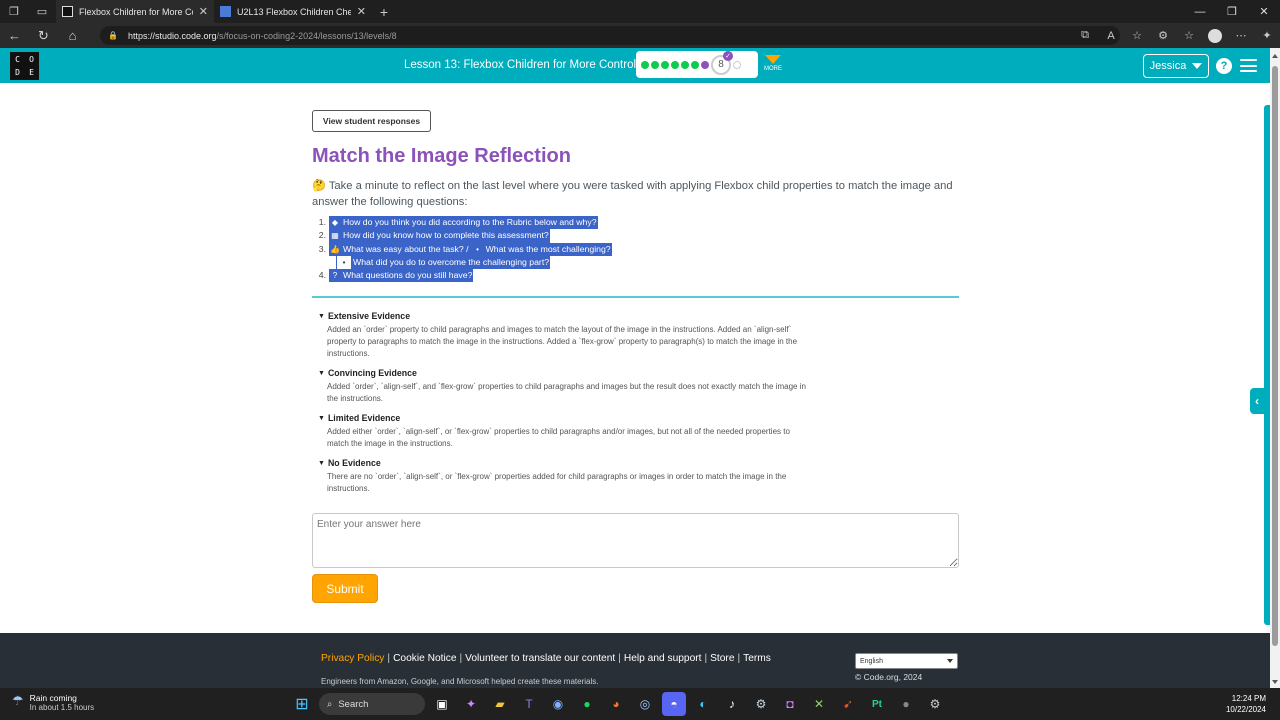 This screenshot has width=1280, height=720. Describe the element at coordinates (722, 658) in the screenshot. I see `store-link: Store` at that location.